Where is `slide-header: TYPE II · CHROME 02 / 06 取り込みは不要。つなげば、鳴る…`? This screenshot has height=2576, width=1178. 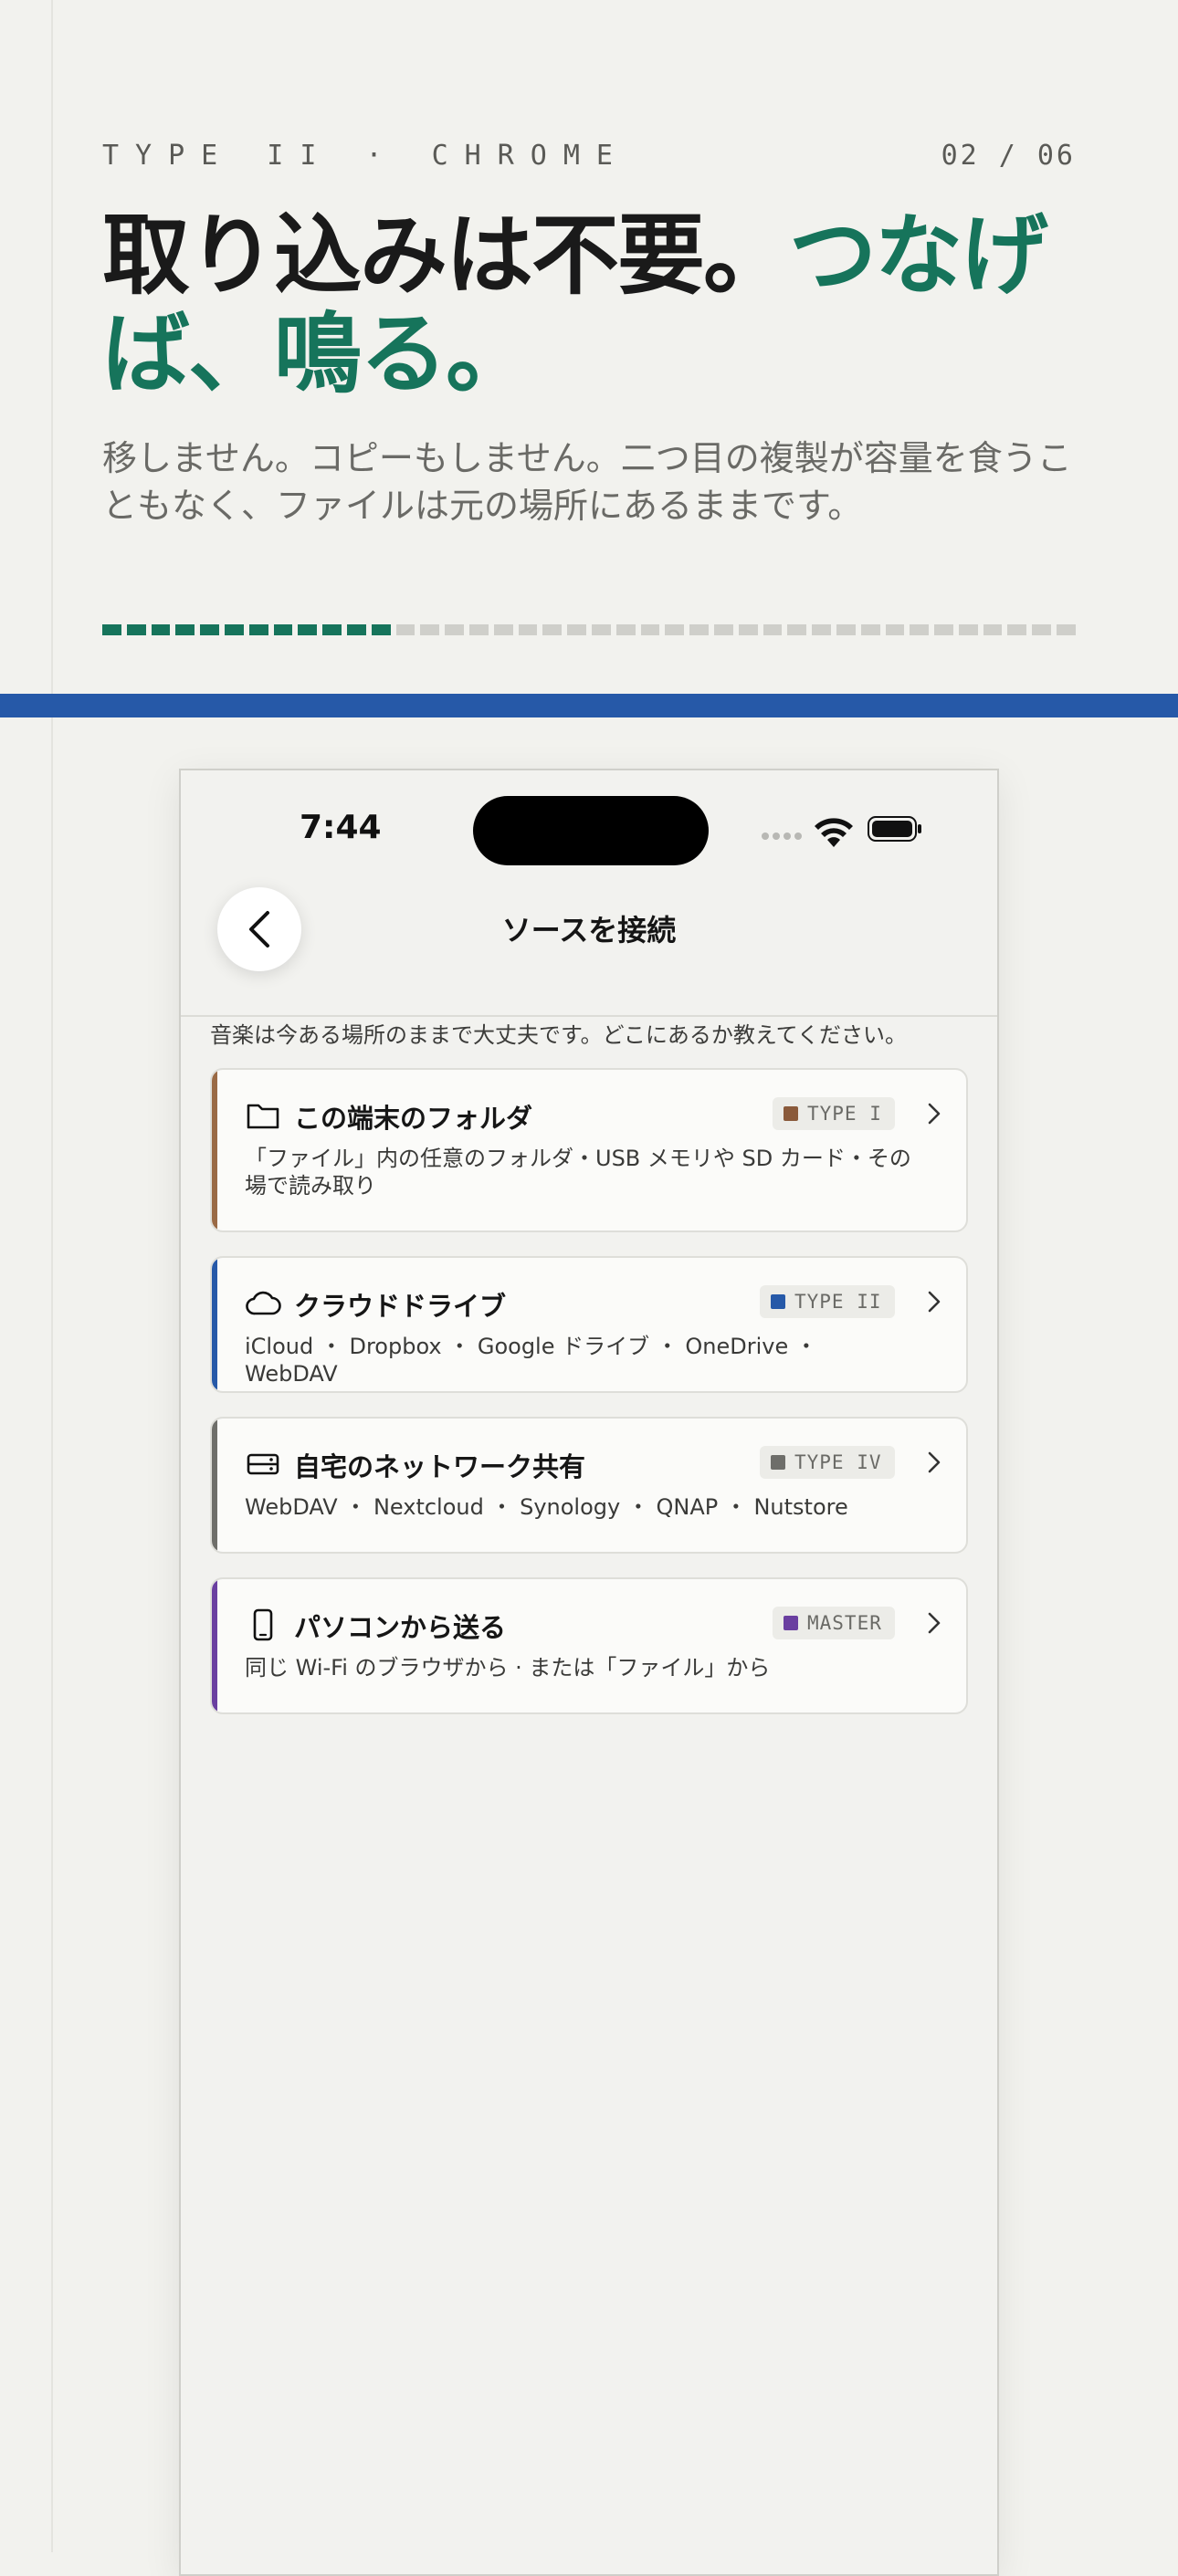 slide-header: TYPE II · CHROME 02 / 06 取り込みは不要。つなげば、鳴る… is located at coordinates (589, 333).